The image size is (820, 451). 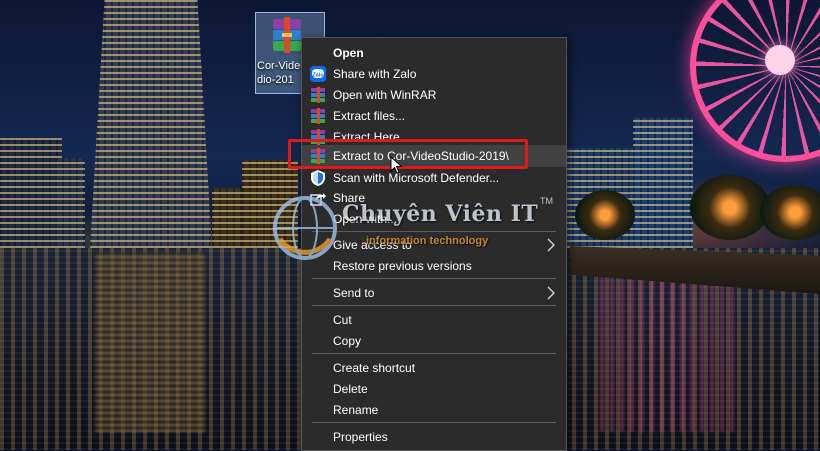 What do you see at coordinates (427, 241) in the screenshot?
I see `watermark-subtitle: information technology` at bounding box center [427, 241].